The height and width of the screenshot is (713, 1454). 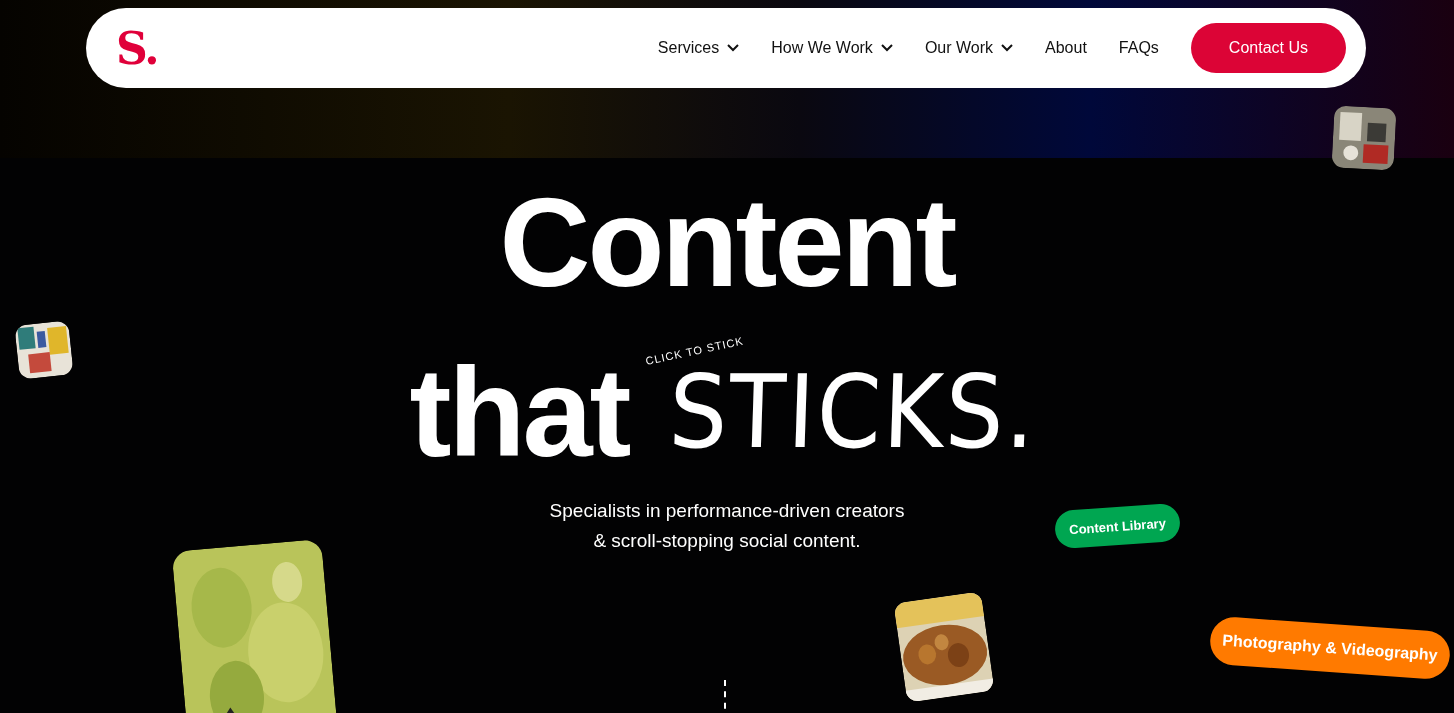 What do you see at coordinates (1268, 48) in the screenshot?
I see `contact-button: Contact Us` at bounding box center [1268, 48].